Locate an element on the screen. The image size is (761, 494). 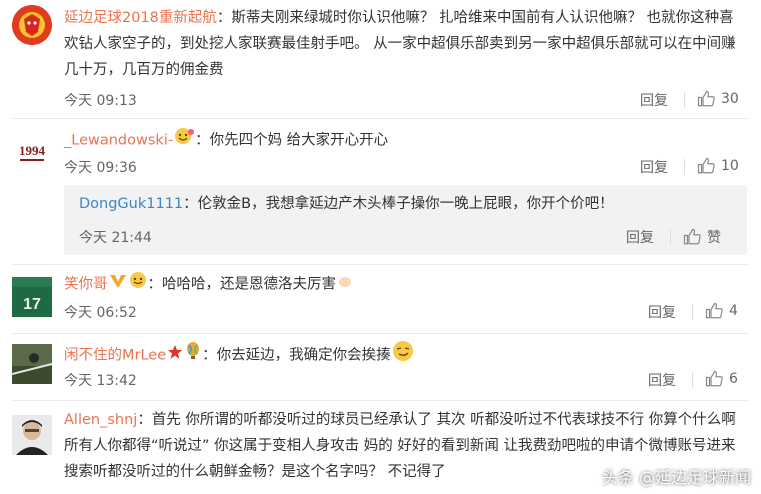
avatar: 17 is located at coordinates (32, 297).